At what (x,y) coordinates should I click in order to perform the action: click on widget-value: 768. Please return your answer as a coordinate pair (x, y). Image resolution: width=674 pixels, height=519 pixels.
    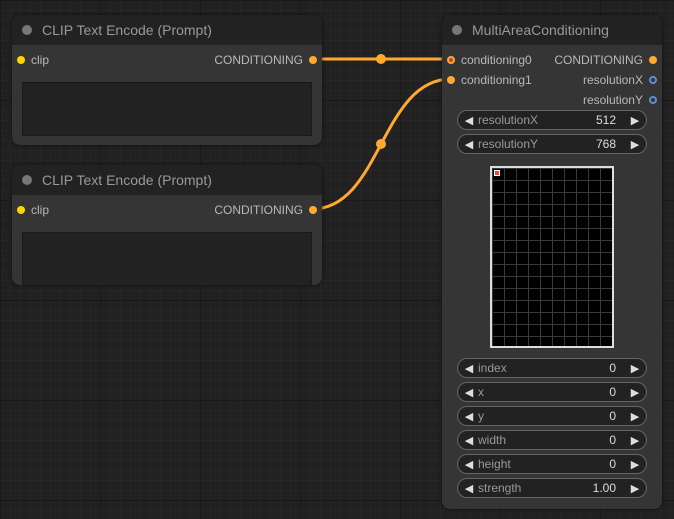
    Looking at the image, I should click on (606, 144).